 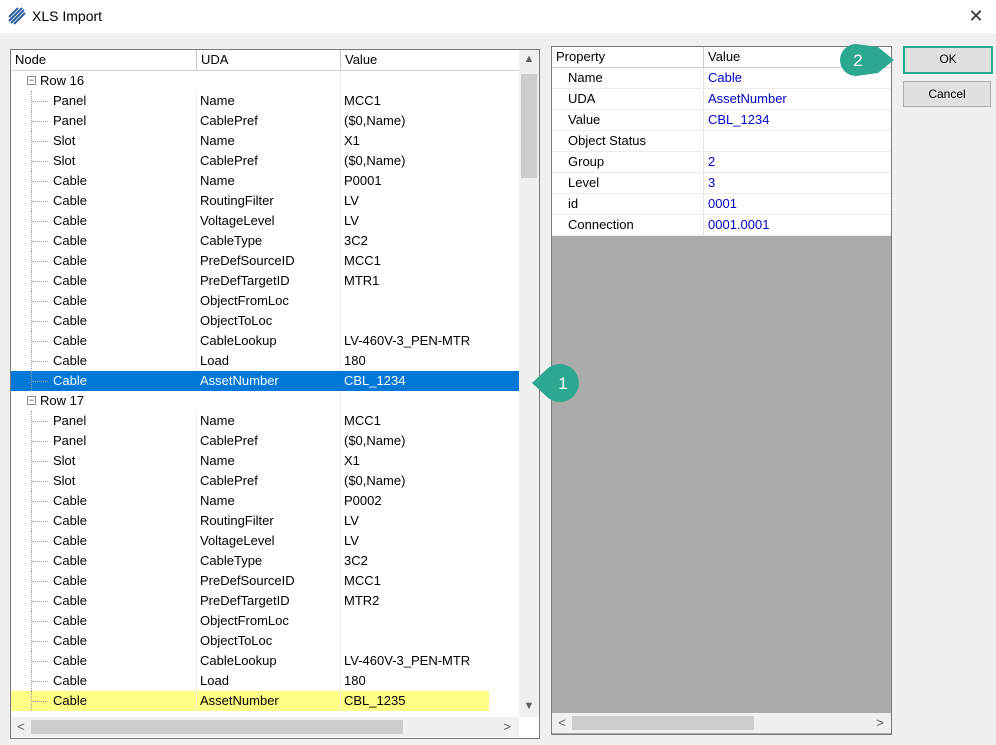 What do you see at coordinates (430, 401) in the screenshot?
I see `group-value-cell` at bounding box center [430, 401].